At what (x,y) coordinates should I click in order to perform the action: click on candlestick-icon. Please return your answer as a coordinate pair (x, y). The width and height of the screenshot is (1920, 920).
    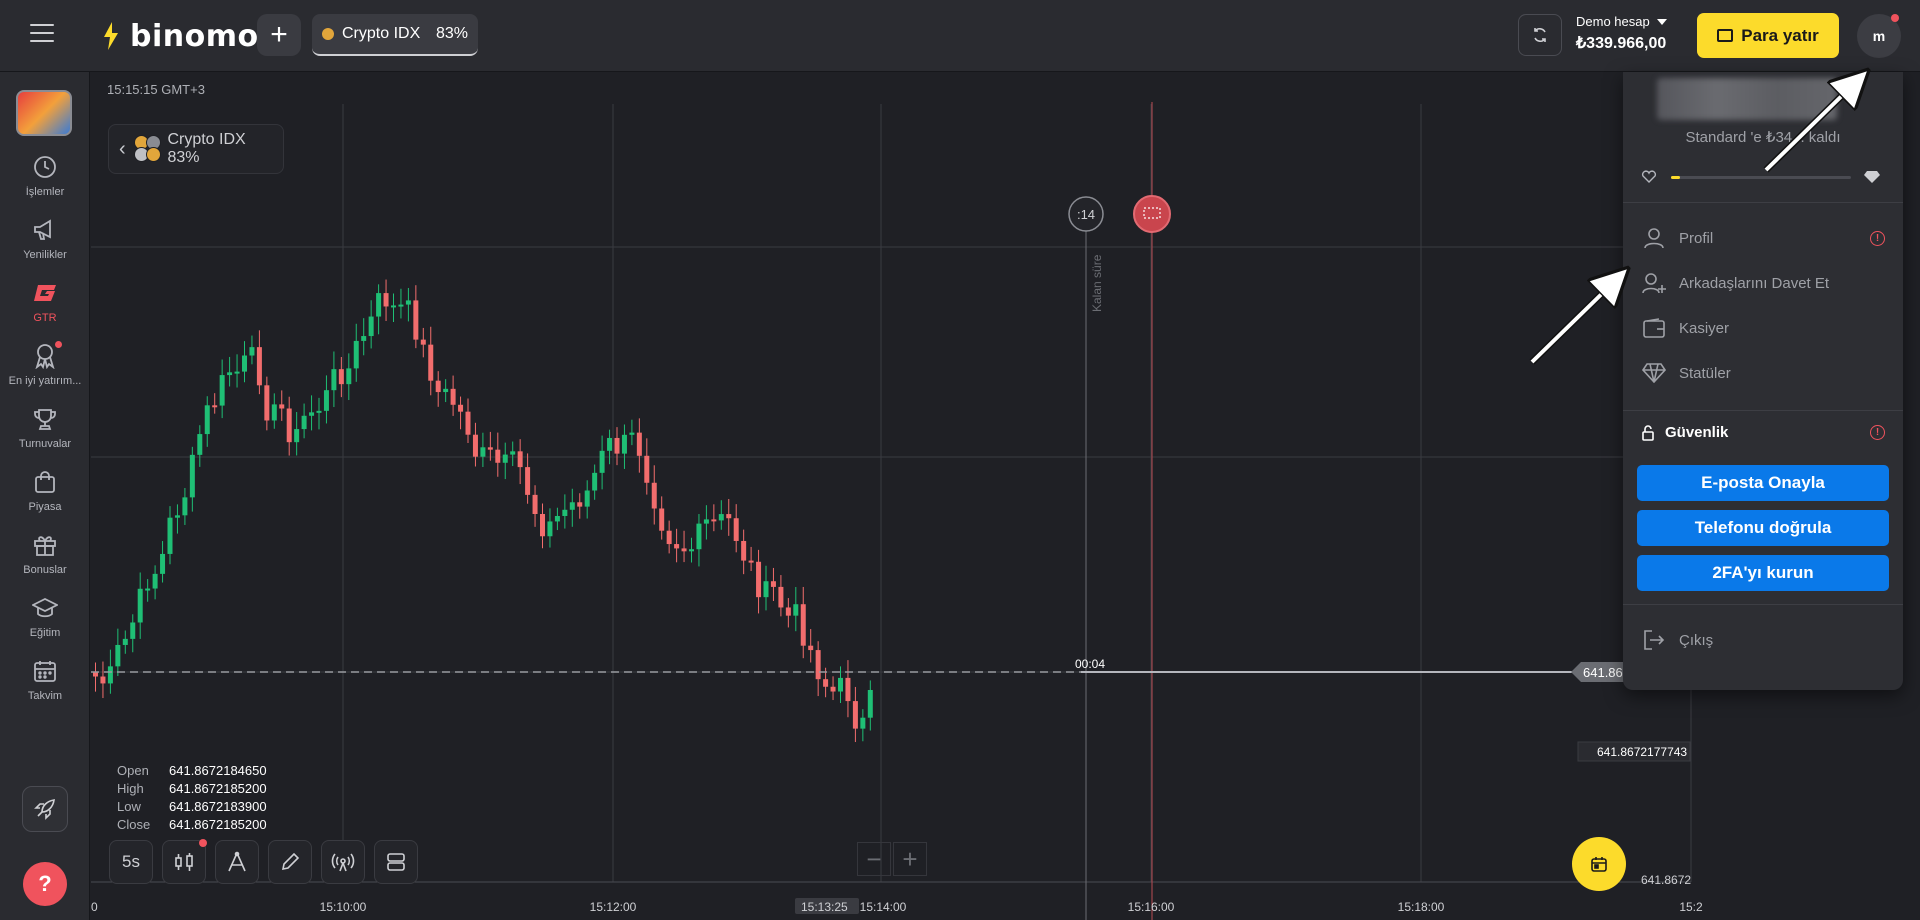
    Looking at the image, I should click on (184, 861).